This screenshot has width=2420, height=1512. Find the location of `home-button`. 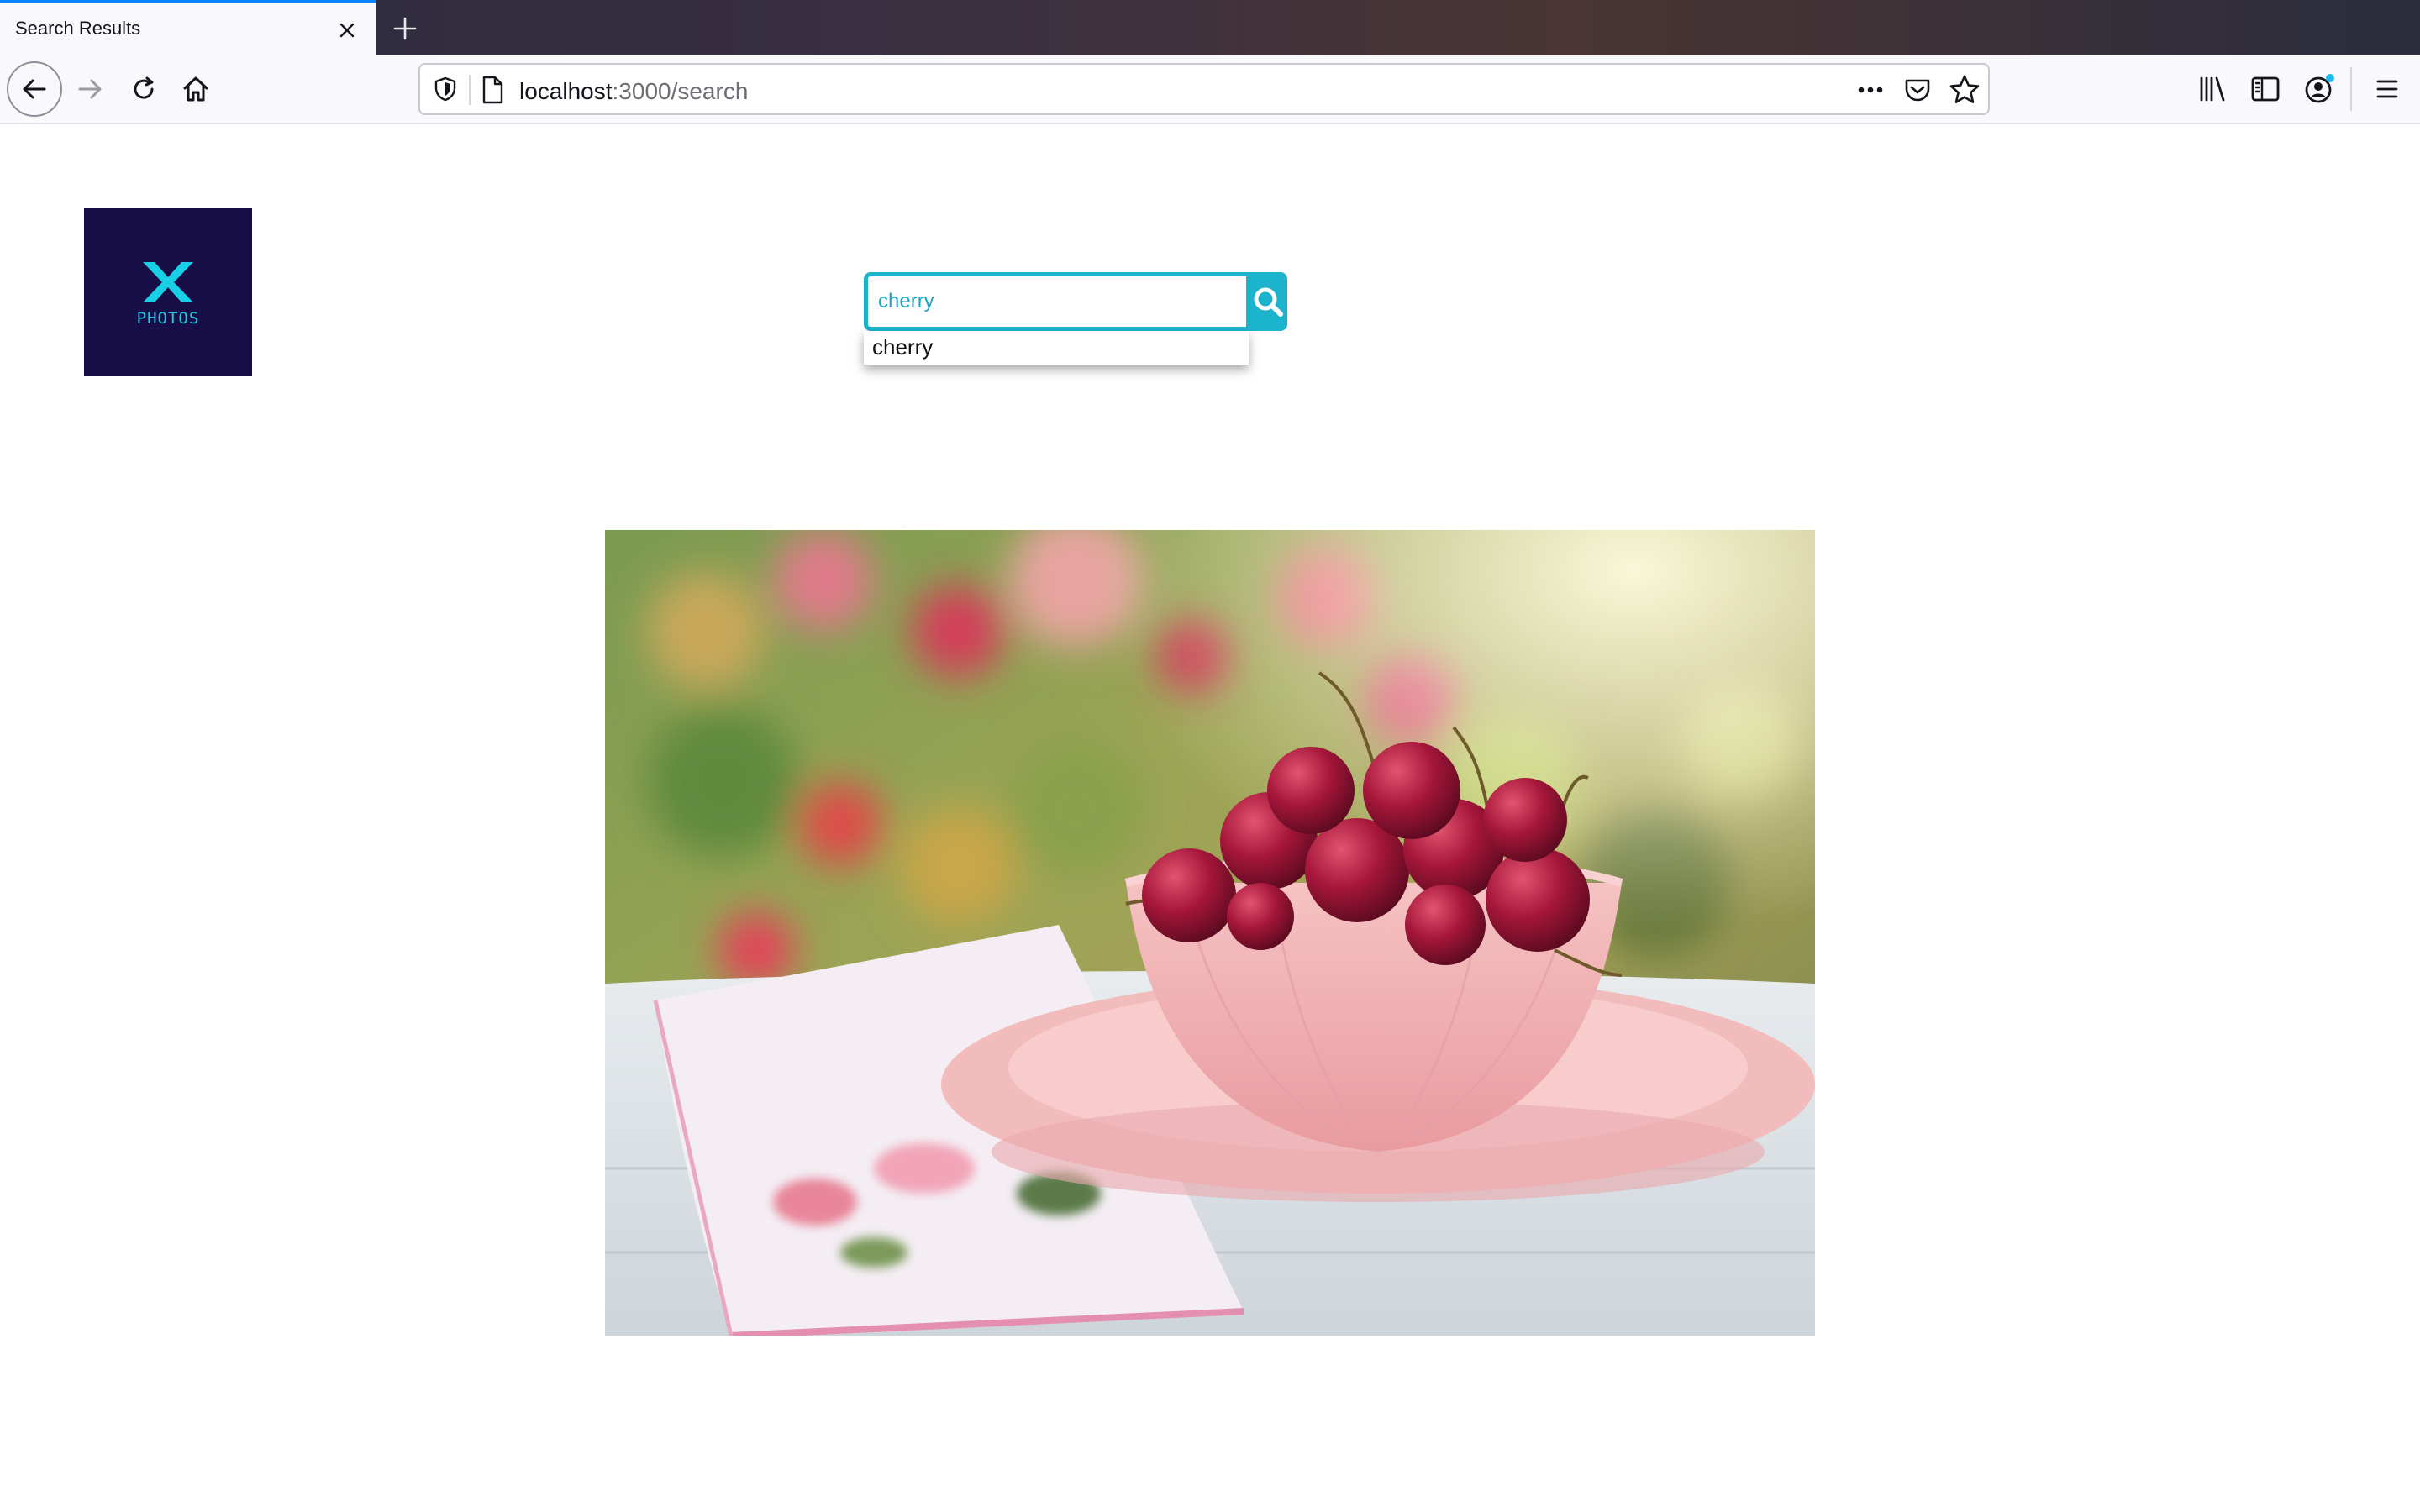

home-button is located at coordinates (196, 89).